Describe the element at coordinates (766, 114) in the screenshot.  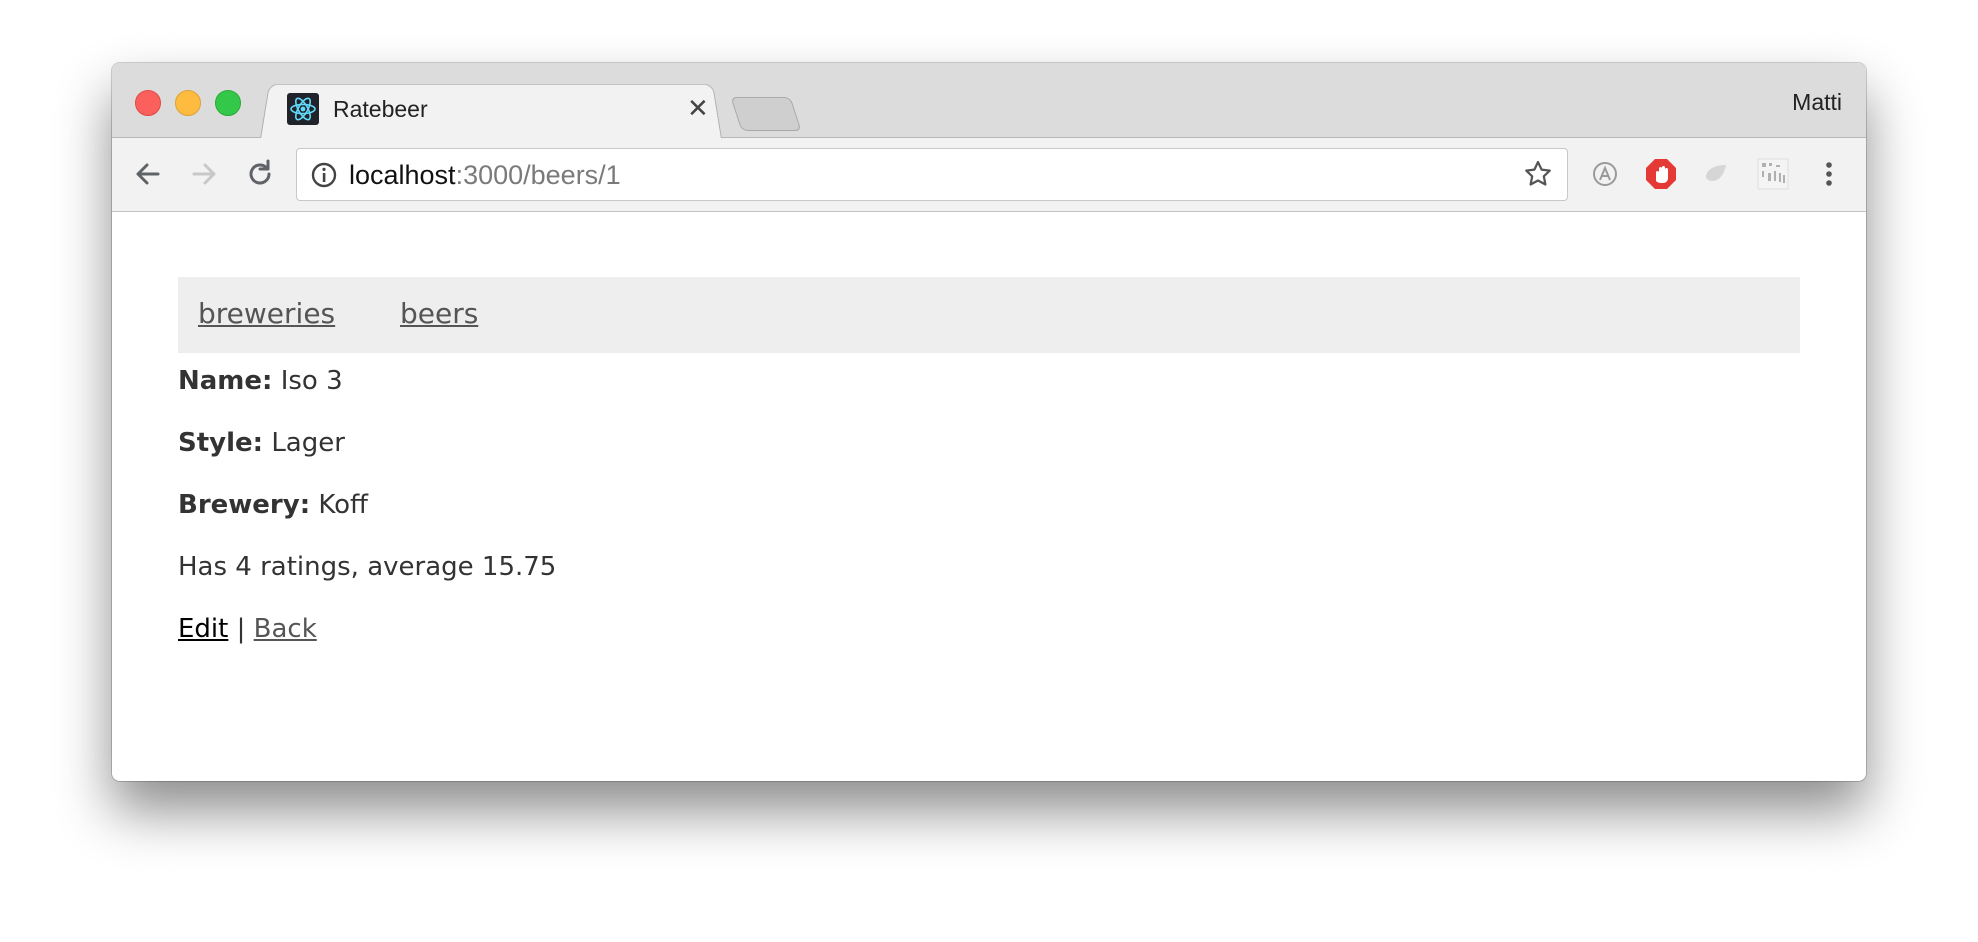
I see `new-tab-button` at that location.